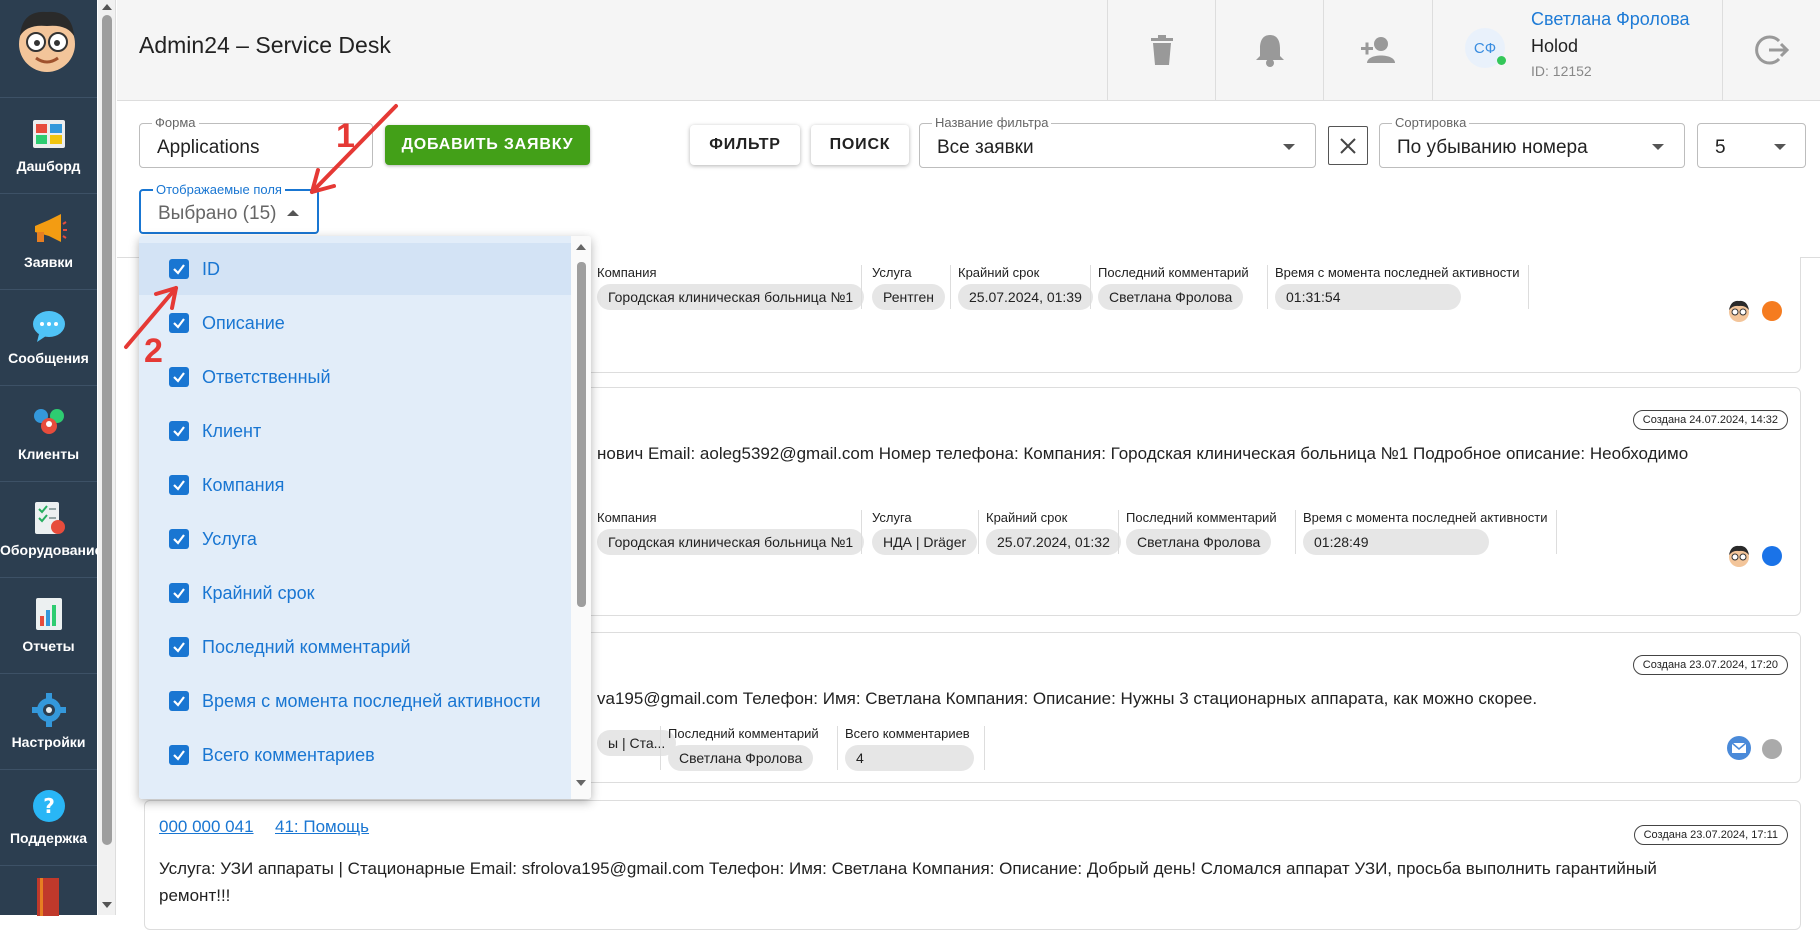 This screenshot has height=930, width=1820. I want to click on field-option-last-activity: Время с момента последней активности, so click(355, 701).